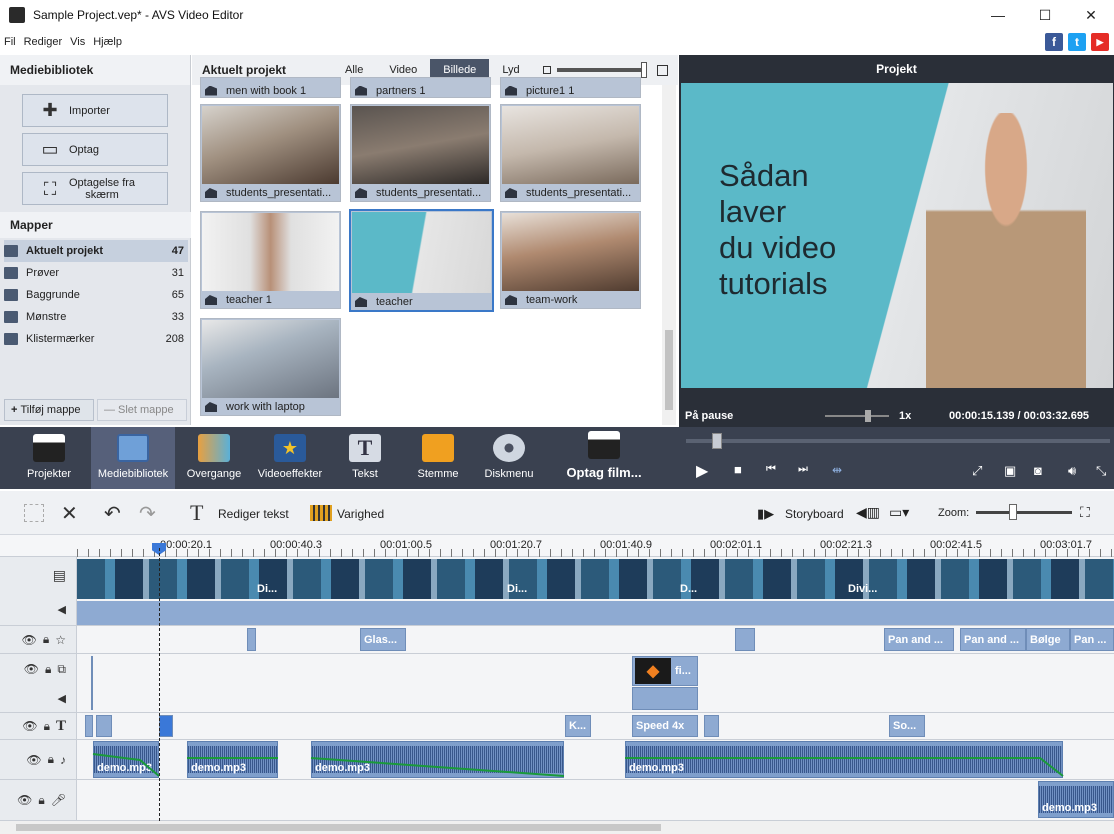 The width and height of the screenshot is (1114, 834). What do you see at coordinates (142, 410) in the screenshot?
I see `delete-folder-button: — Slet mappe` at bounding box center [142, 410].